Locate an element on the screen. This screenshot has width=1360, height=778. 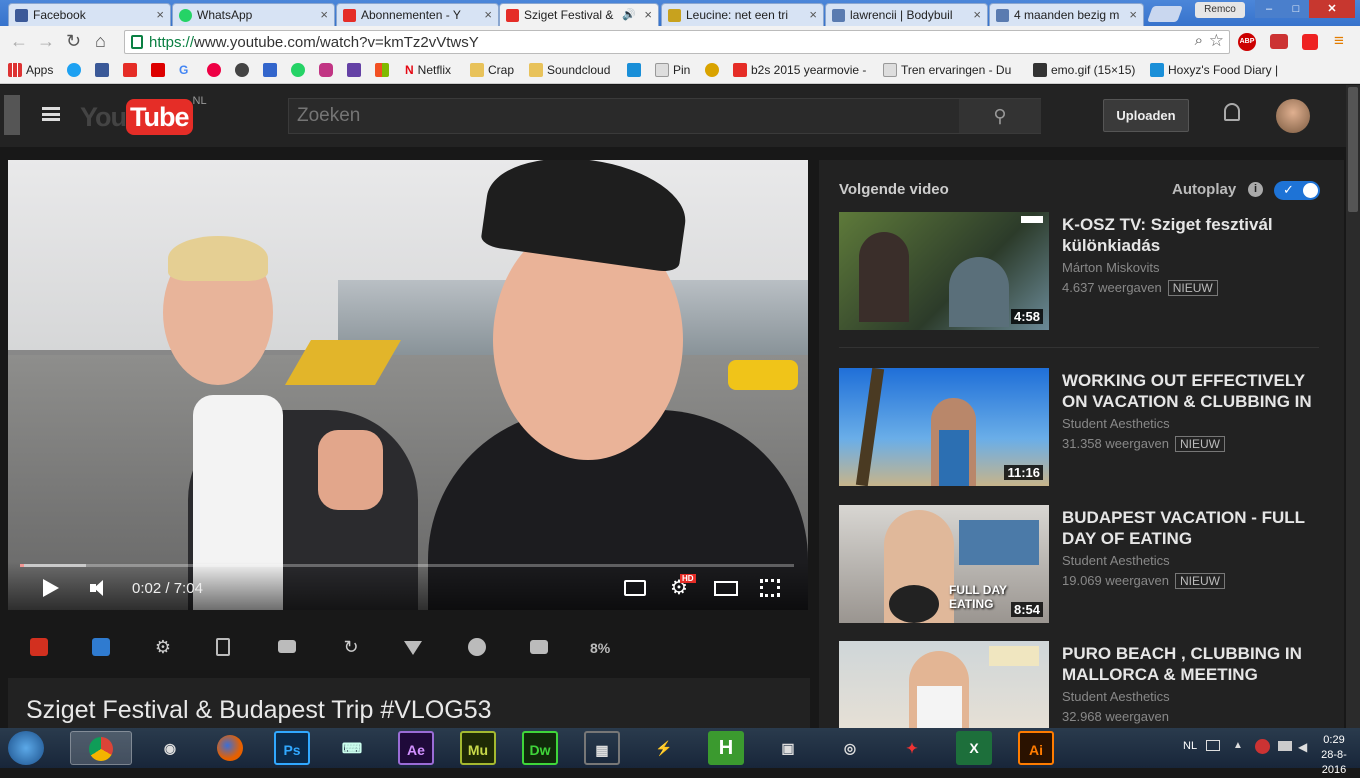
tray-app-icon is located at coordinates (1262, 746).